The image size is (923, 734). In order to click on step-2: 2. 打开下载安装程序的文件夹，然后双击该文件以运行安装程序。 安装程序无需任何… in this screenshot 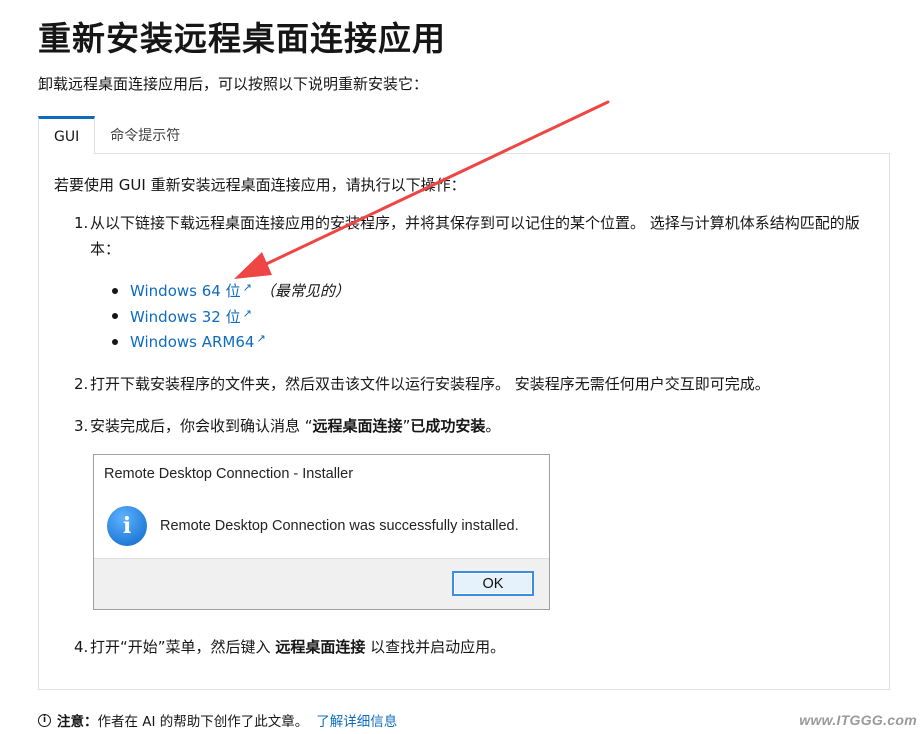, I will do `click(474, 384)`.